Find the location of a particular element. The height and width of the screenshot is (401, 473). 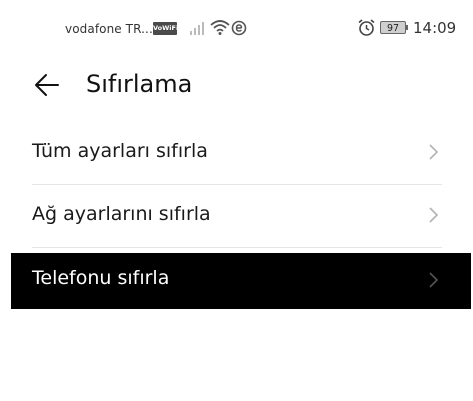

signal-icon is located at coordinates (197, 28).